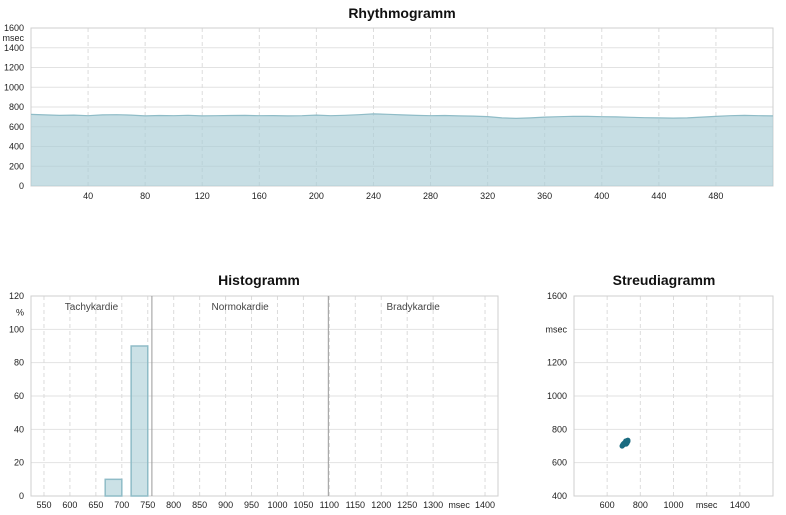 The height and width of the screenshot is (515, 786). What do you see at coordinates (69, 505) in the screenshot?
I see `histogramm-xtick: 600` at bounding box center [69, 505].